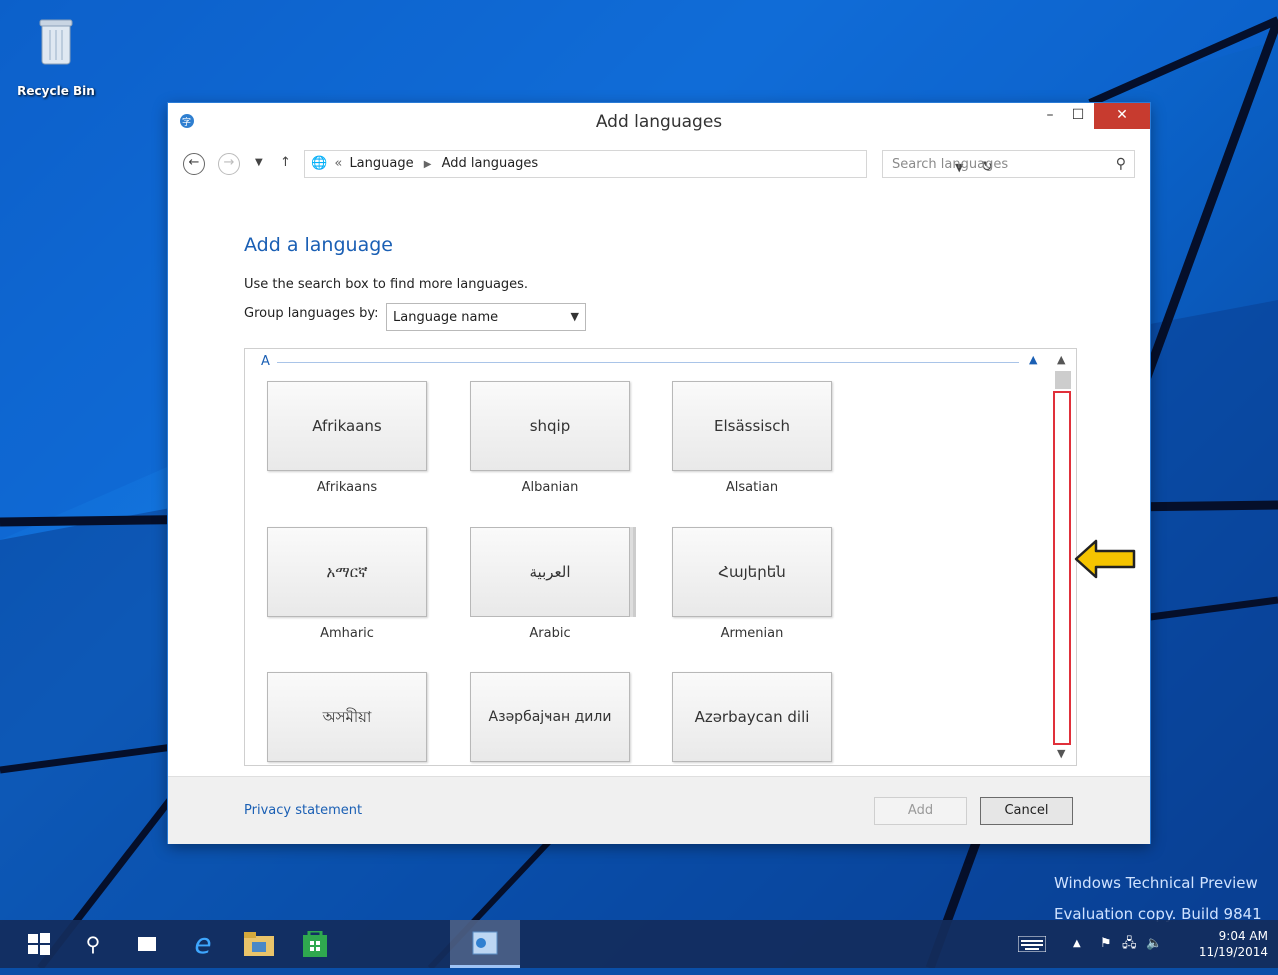 This screenshot has height=975, width=1278. I want to click on language-english-name: Arabic, so click(550, 633).